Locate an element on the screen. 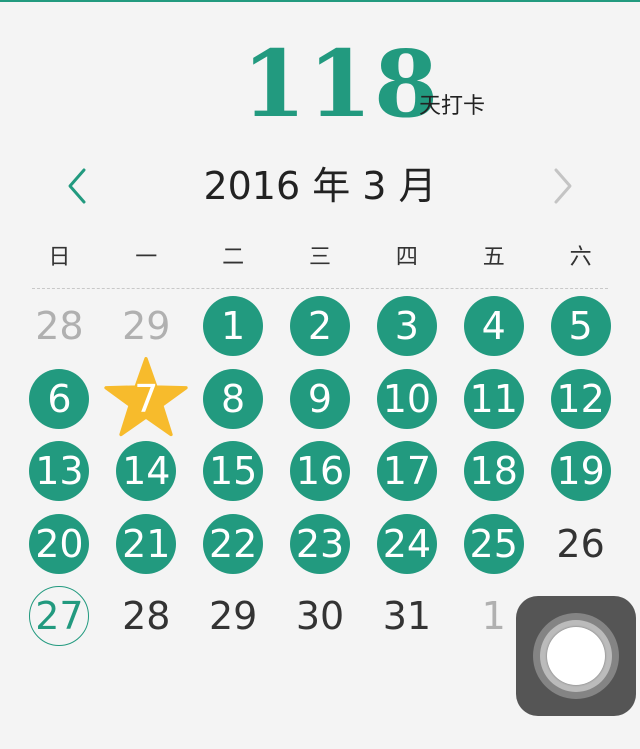  day-number: 8 is located at coordinates (233, 398).